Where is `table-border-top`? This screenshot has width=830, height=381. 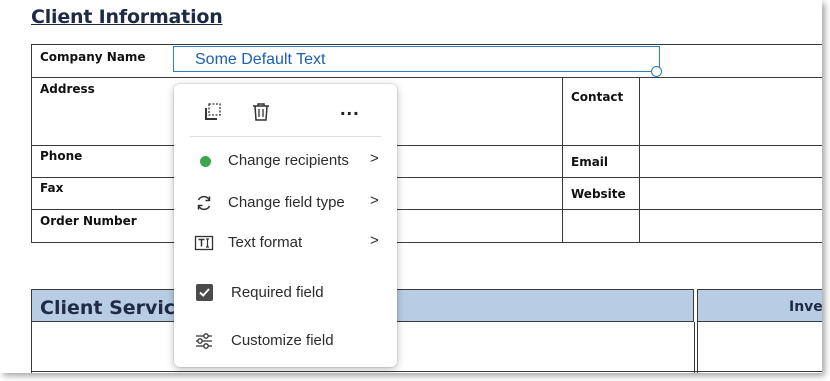
table-border-top is located at coordinates (426, 44).